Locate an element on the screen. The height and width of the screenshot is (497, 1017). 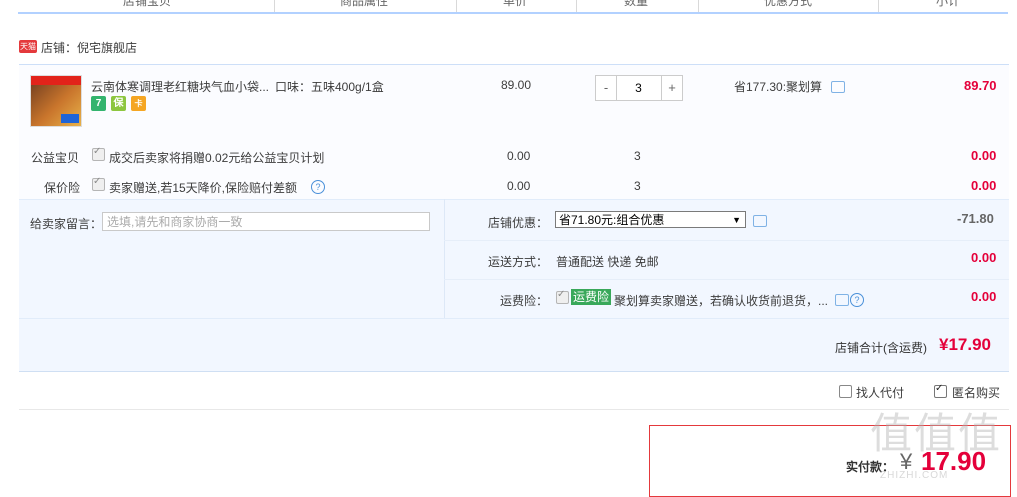
unit-price: 89.00 is located at coordinates (516, 85).